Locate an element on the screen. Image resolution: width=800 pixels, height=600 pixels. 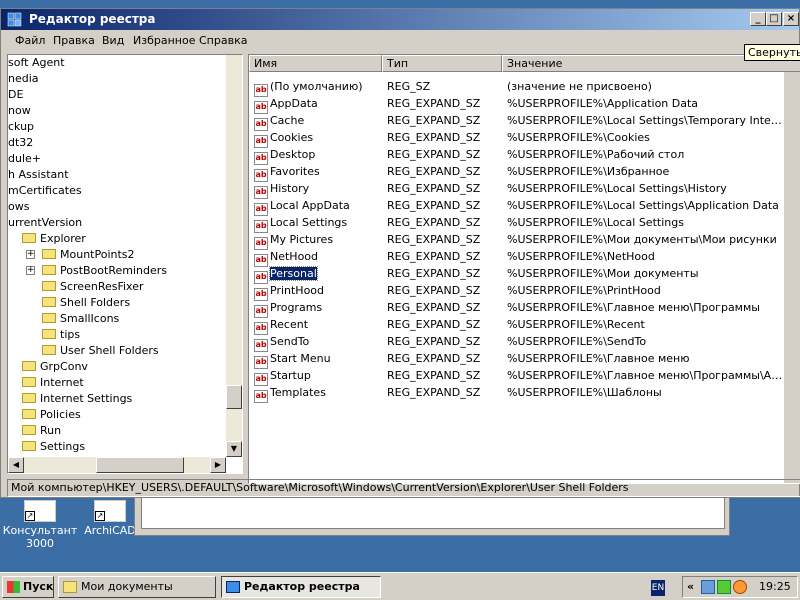
tree-node: soft Agent is located at coordinates (36, 63).